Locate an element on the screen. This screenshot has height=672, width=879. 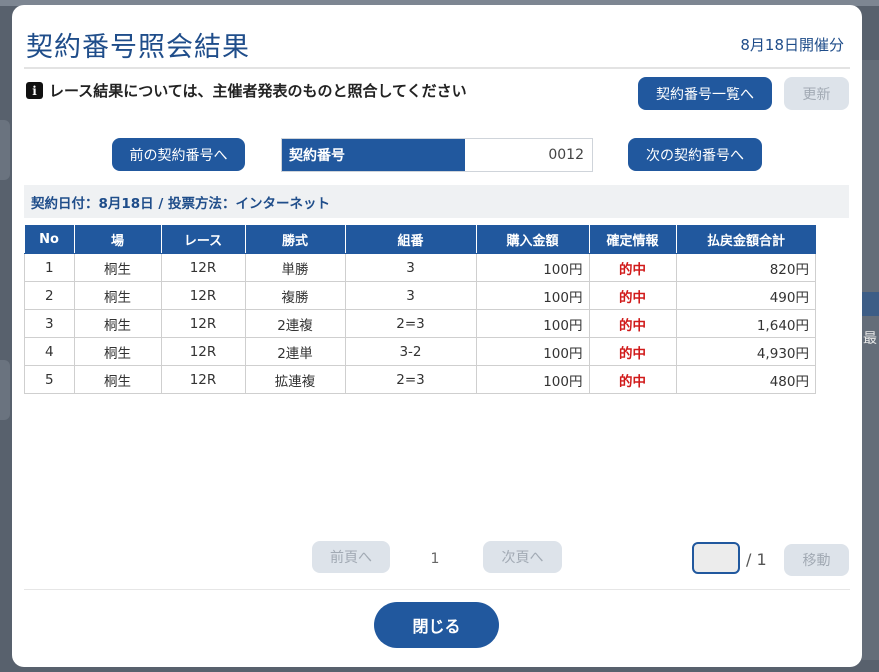
column-header: 購入金額 is located at coordinates (533, 239).